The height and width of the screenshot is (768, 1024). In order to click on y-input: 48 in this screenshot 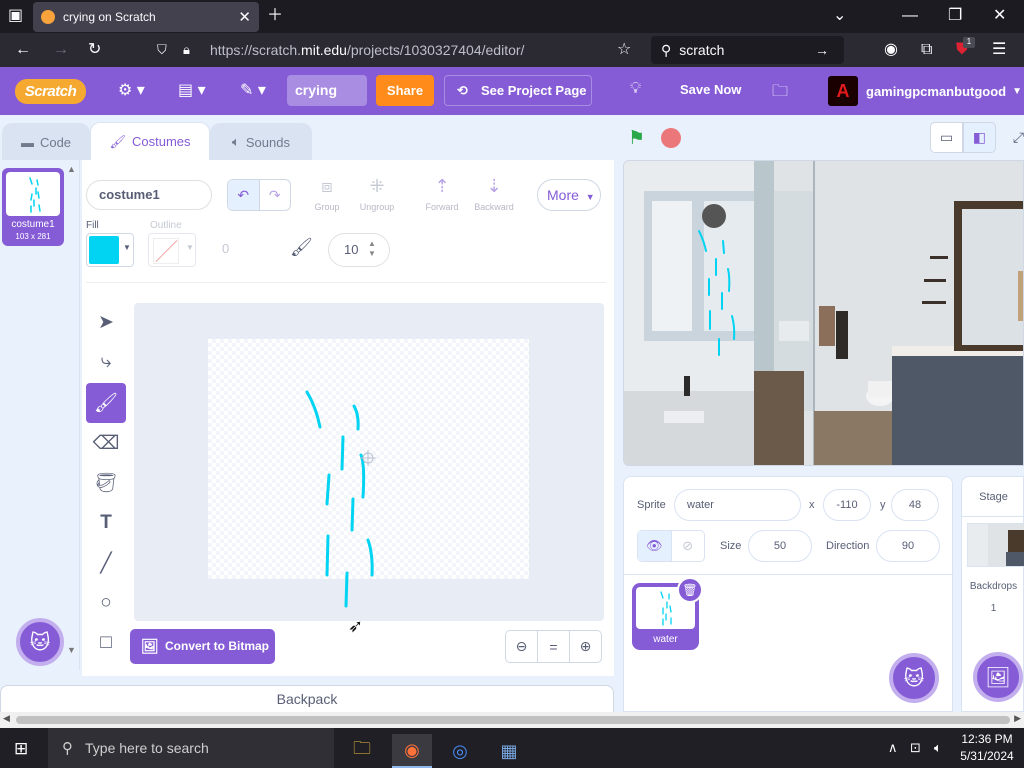, I will do `click(915, 505)`.